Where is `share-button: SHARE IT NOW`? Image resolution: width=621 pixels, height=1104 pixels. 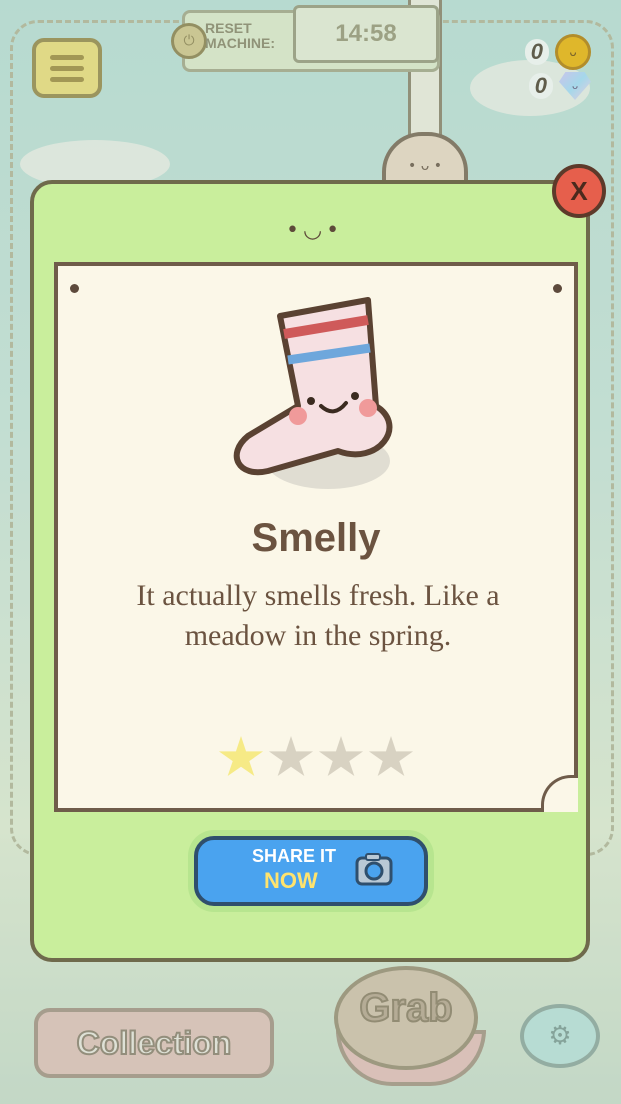 share-button: SHARE IT NOW is located at coordinates (311, 871).